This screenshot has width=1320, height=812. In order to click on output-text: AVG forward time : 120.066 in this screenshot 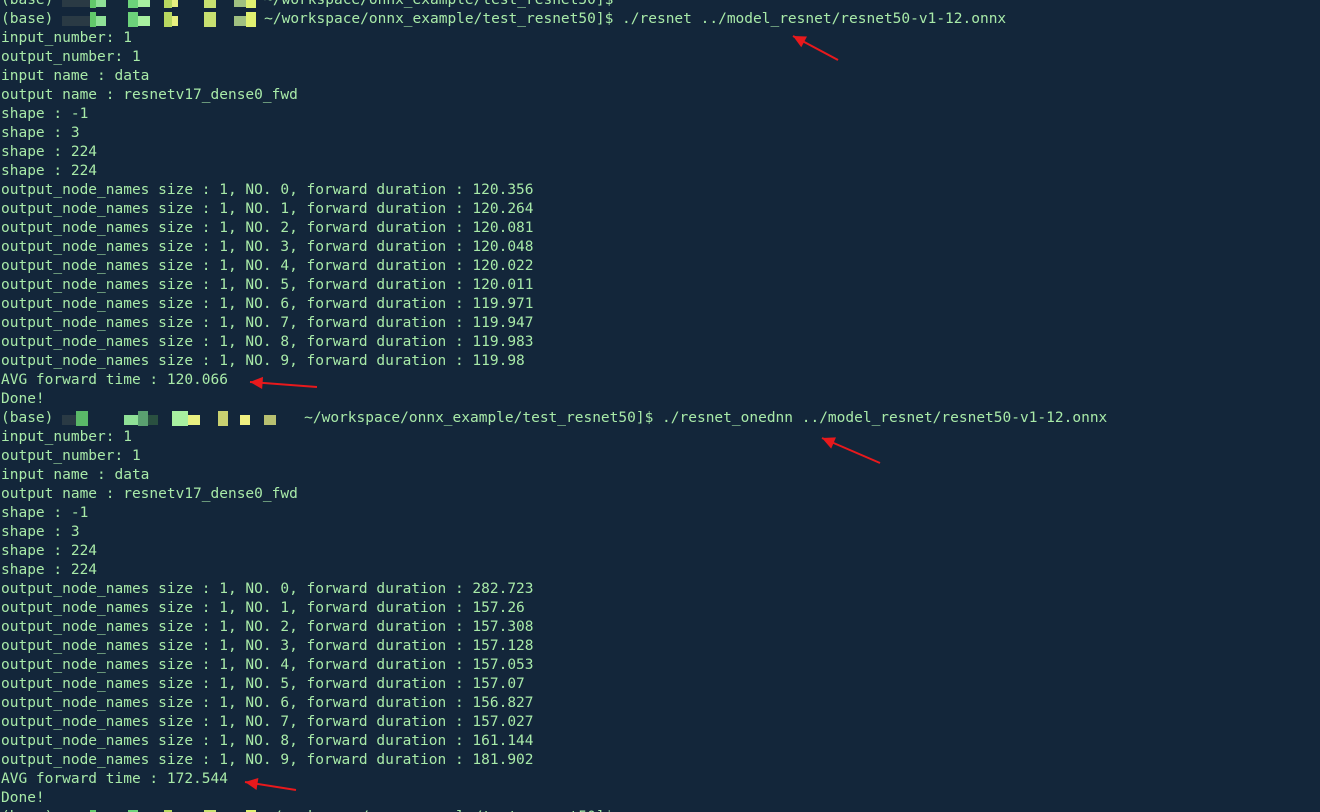, I will do `click(114, 380)`.